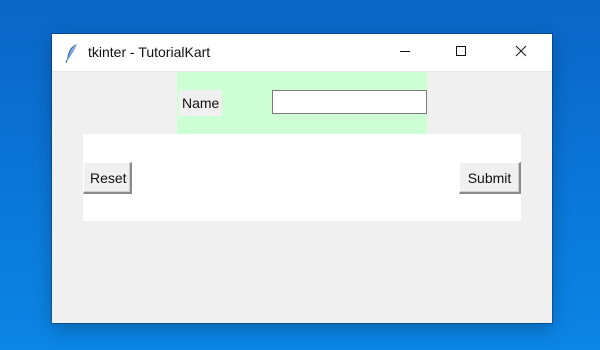  I want to click on feather-icon, so click(72, 53).